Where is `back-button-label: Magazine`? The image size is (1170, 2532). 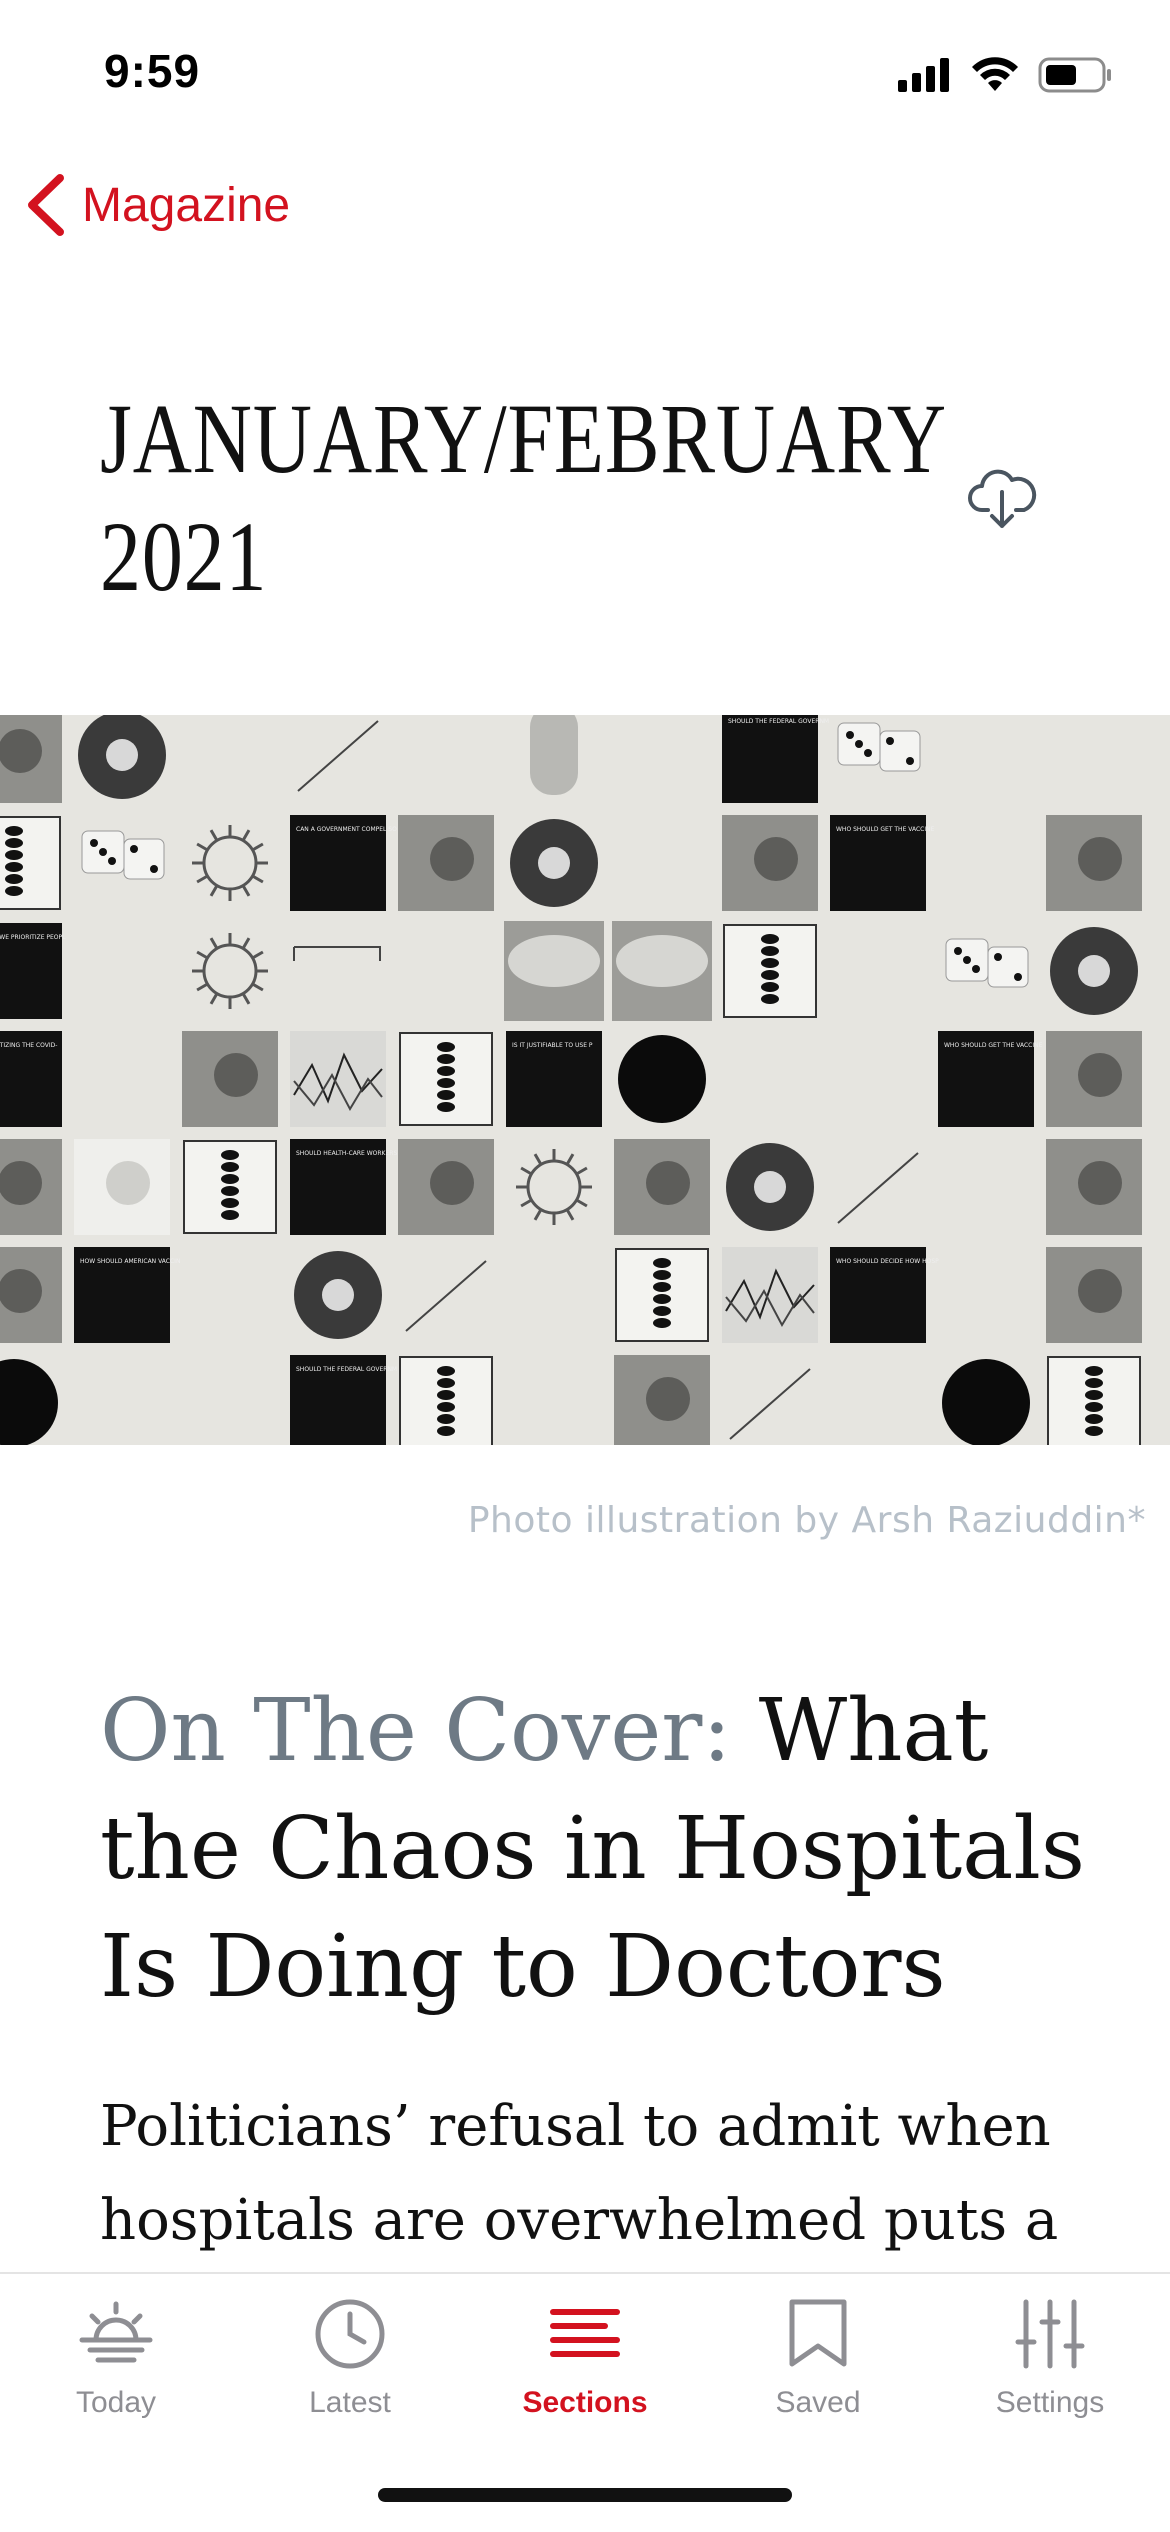
back-button-label: Magazine is located at coordinates (186, 205).